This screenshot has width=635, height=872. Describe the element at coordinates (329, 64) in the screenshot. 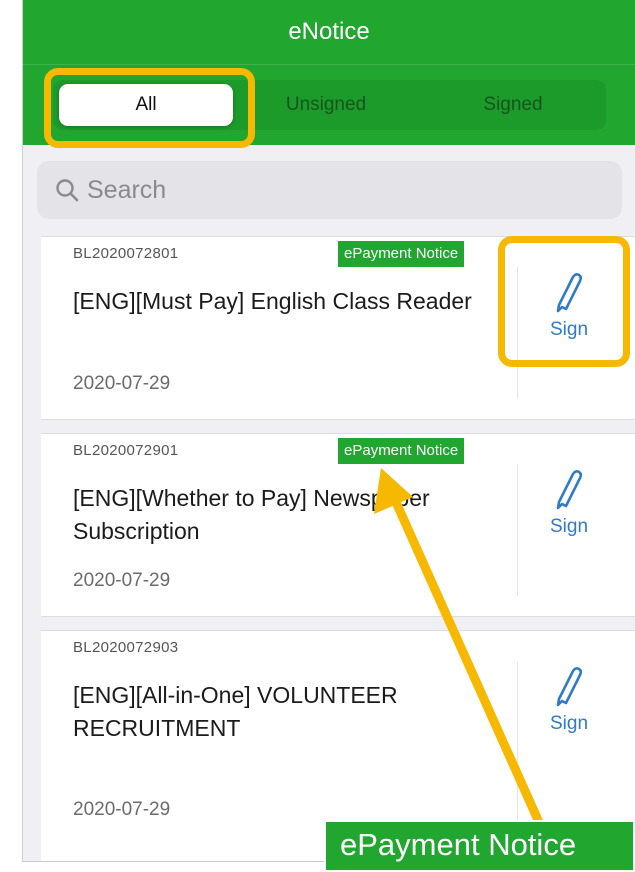

I see `header-divider` at that location.